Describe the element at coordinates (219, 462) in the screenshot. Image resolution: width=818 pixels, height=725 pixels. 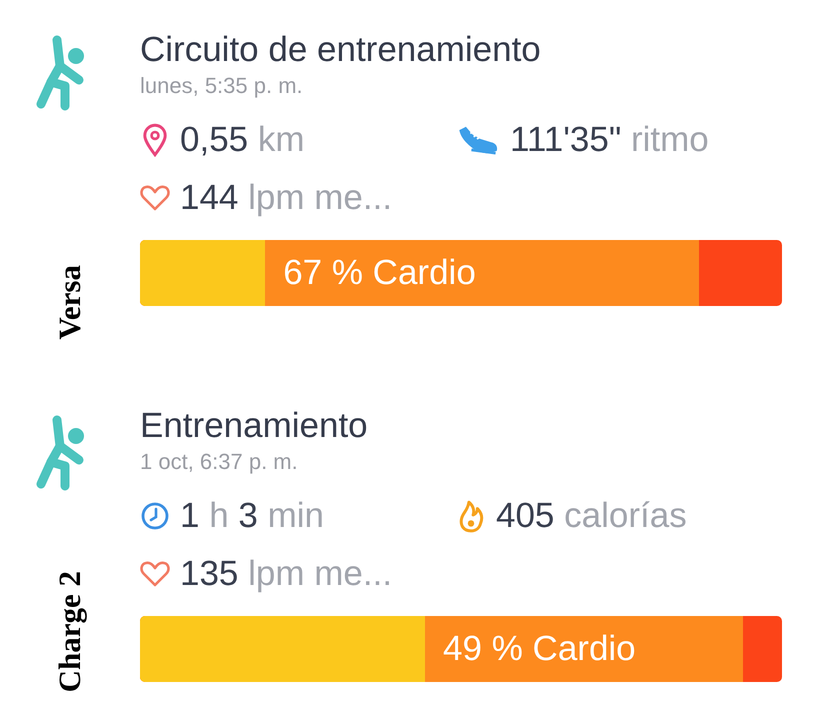
I see `activity-time: 1 oct, 6:37 p. m.` at that location.